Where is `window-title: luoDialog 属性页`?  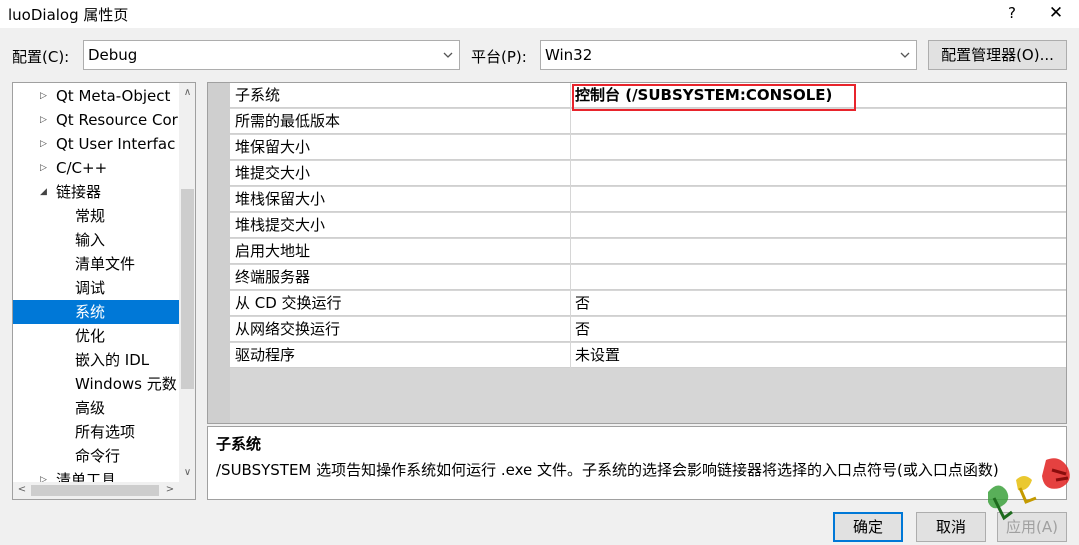
window-title: luoDialog 属性页 is located at coordinates (68, 15).